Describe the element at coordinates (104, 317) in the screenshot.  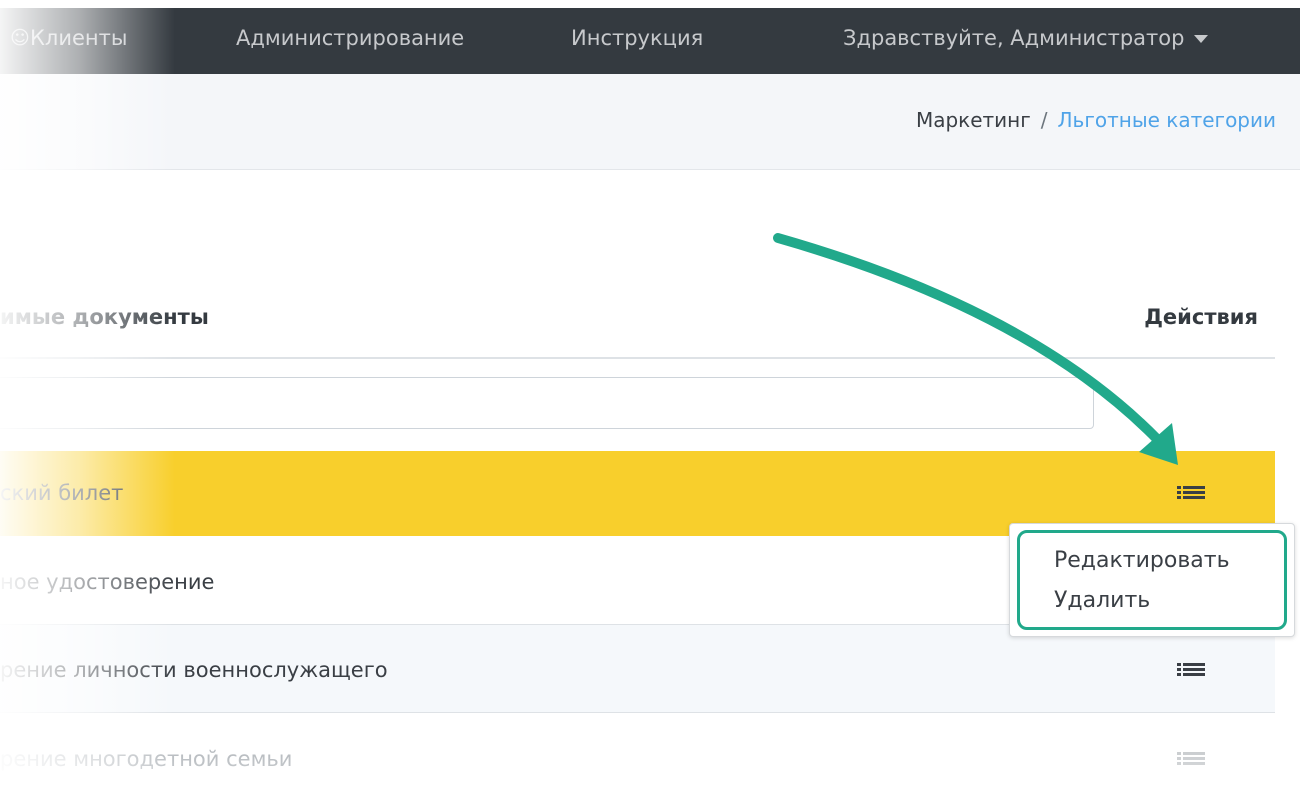
I see `column-header-documents: имые документы` at that location.